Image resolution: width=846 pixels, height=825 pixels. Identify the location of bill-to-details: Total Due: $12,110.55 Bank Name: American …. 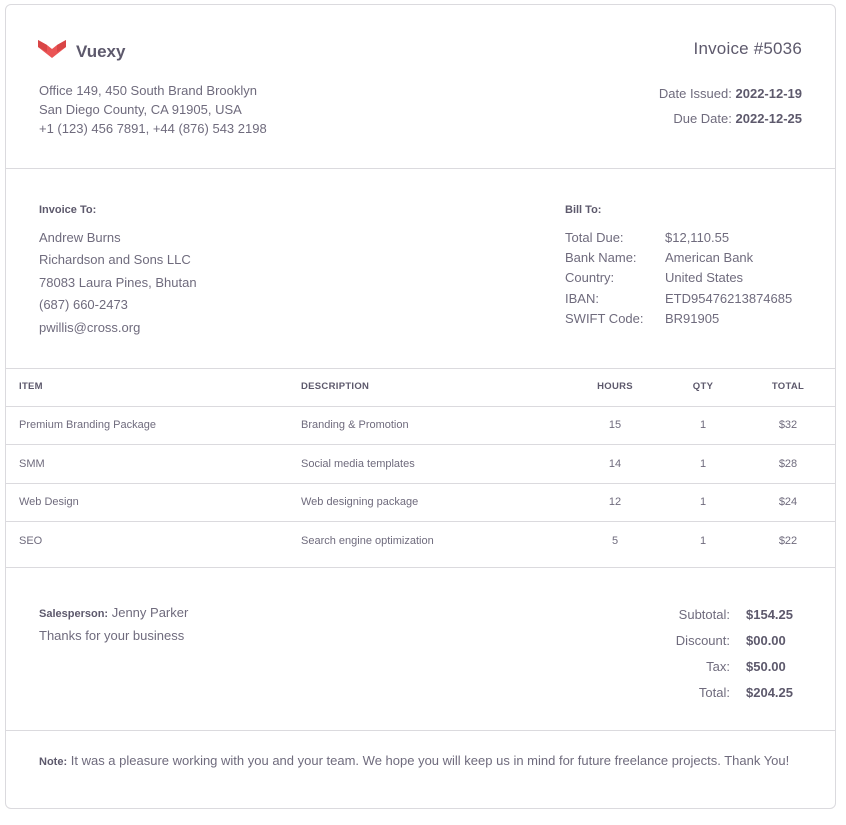
(678, 278).